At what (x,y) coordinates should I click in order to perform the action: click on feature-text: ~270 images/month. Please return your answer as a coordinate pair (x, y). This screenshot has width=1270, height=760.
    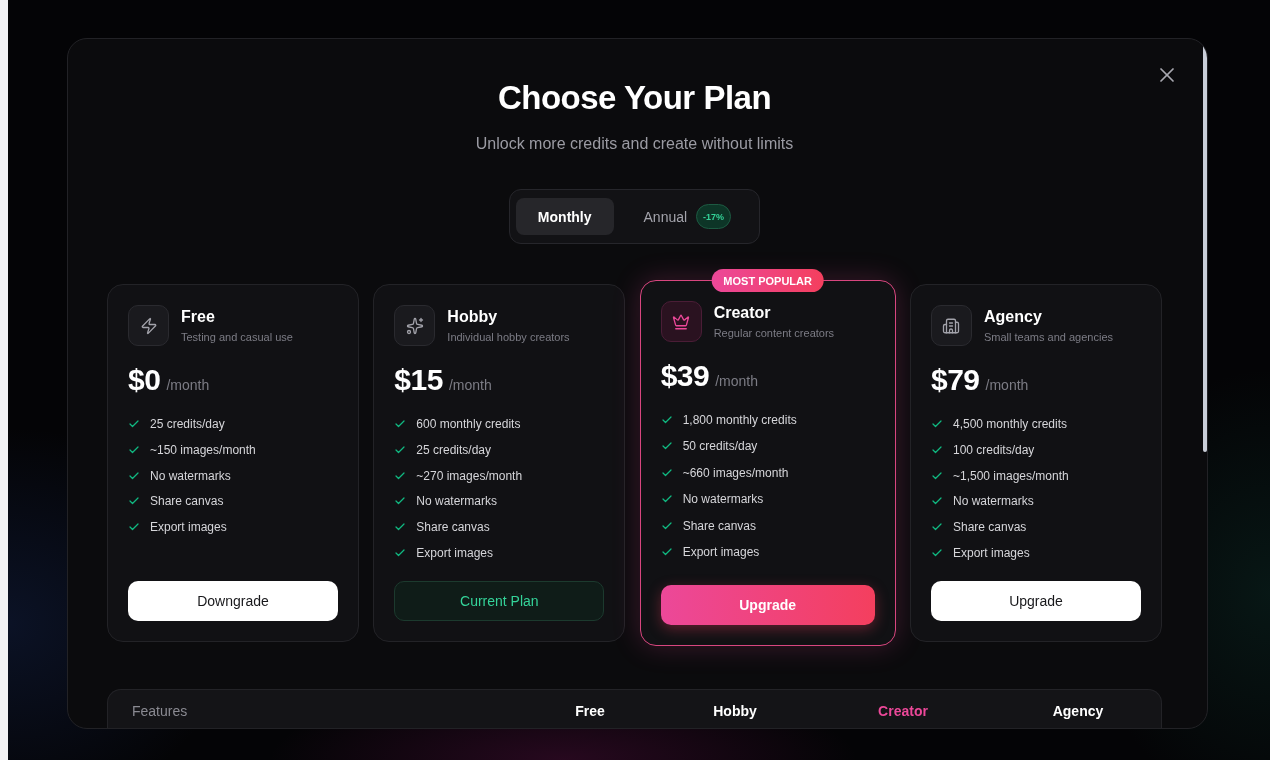
    Looking at the image, I should click on (469, 476).